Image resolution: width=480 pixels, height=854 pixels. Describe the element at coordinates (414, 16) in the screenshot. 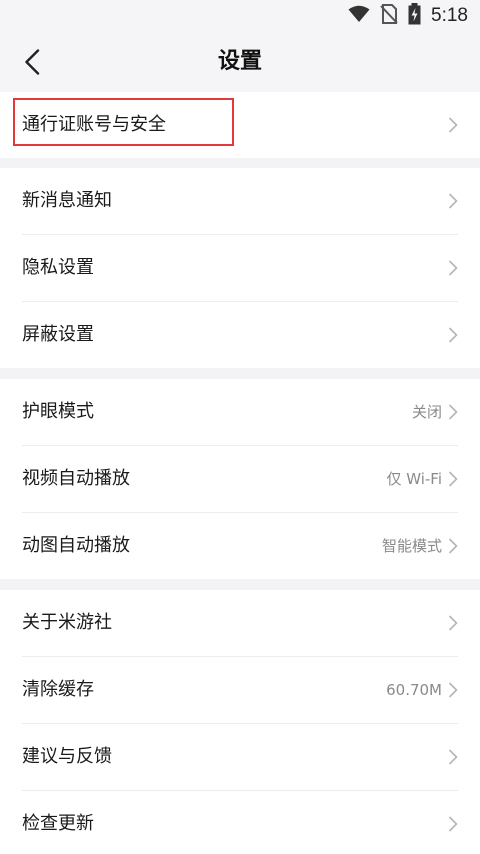

I see `battery-charging-icon` at that location.